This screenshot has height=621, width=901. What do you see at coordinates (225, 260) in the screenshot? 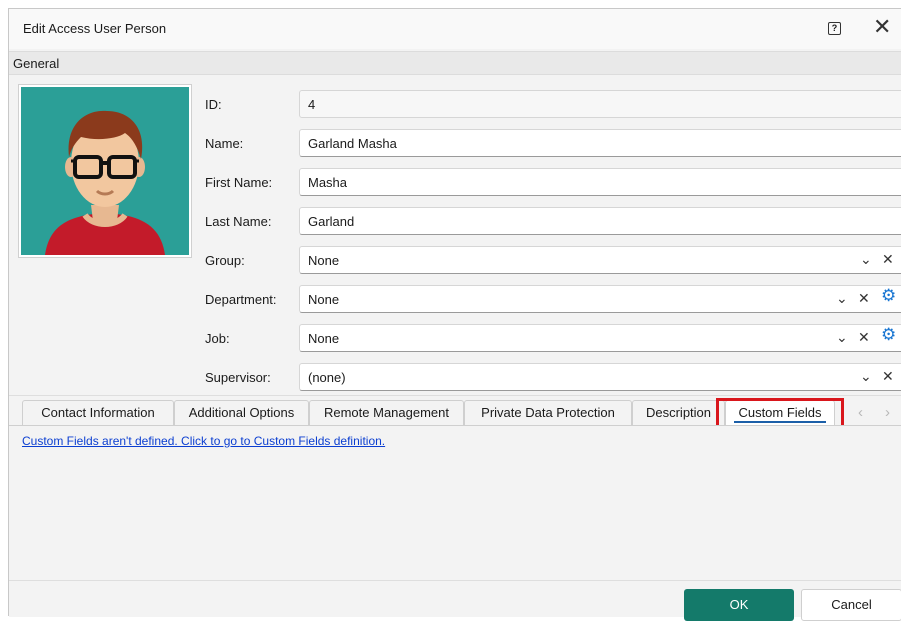
I see `group-label: Group:` at bounding box center [225, 260].